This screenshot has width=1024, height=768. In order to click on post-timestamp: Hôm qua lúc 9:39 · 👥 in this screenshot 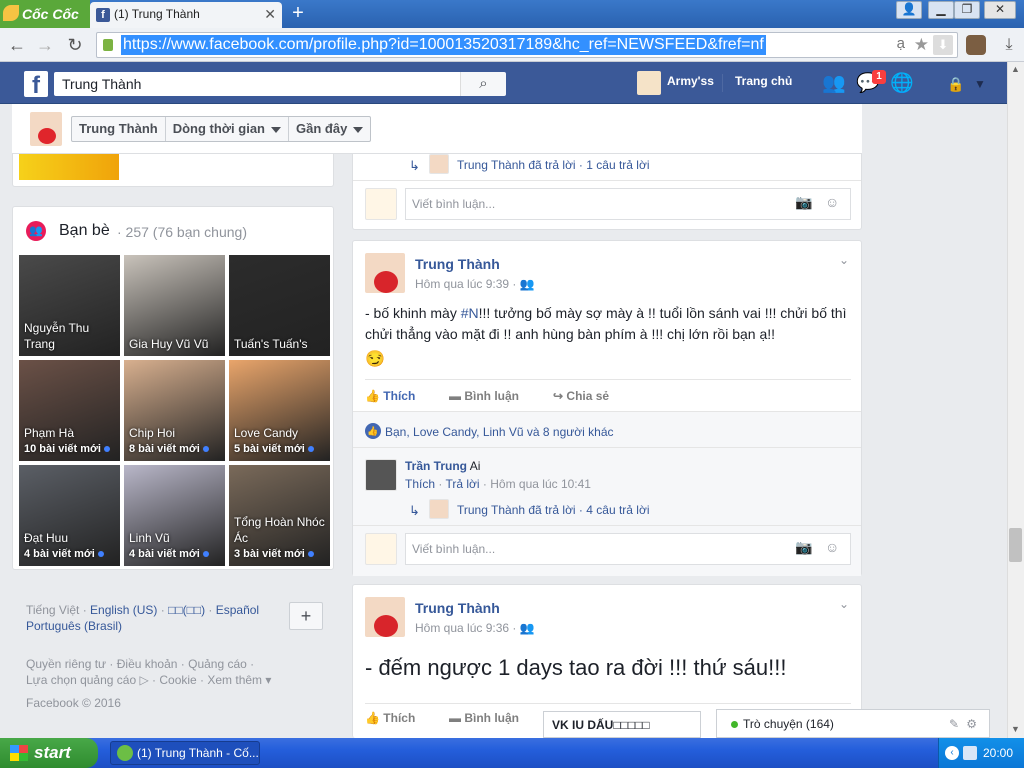, I will do `click(475, 284)`.